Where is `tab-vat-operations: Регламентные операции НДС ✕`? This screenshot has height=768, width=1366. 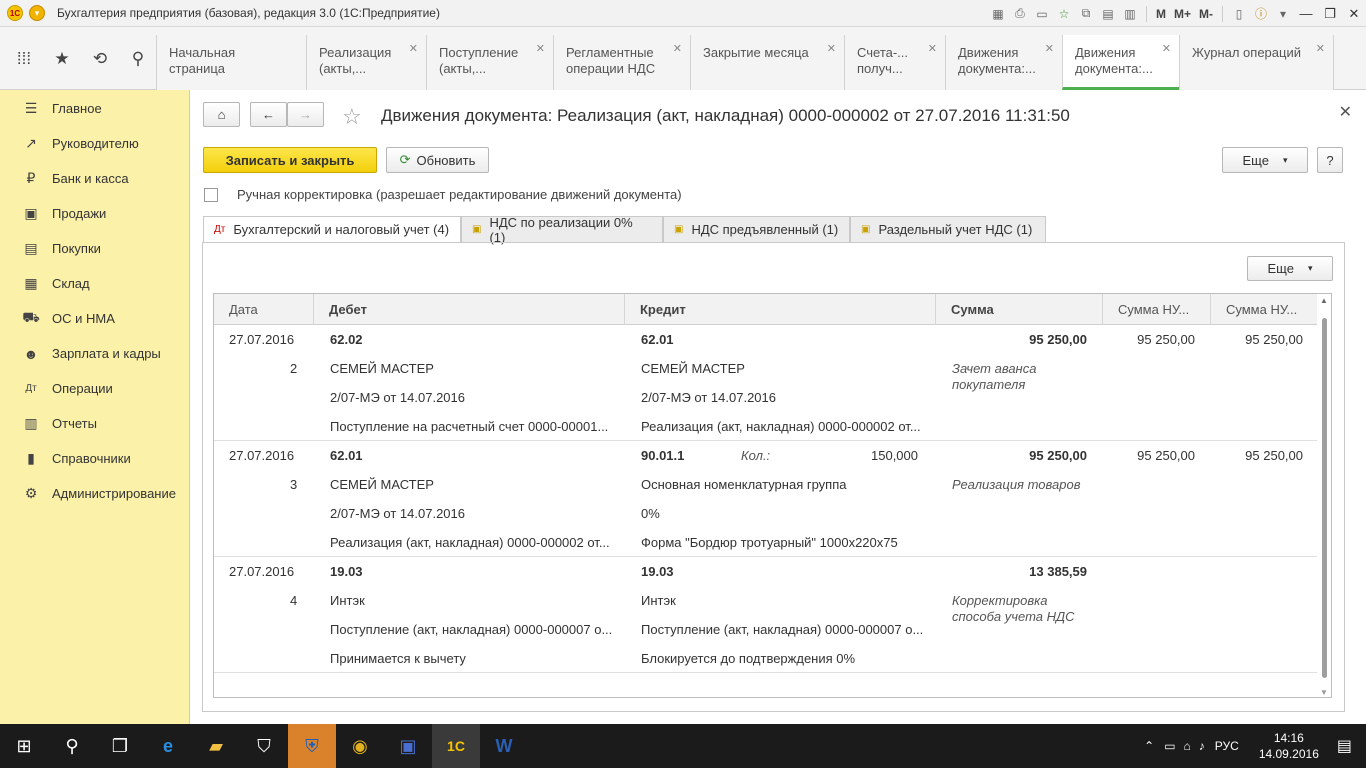 tab-vat-operations: Регламентные операции НДС ✕ is located at coordinates (621, 62).